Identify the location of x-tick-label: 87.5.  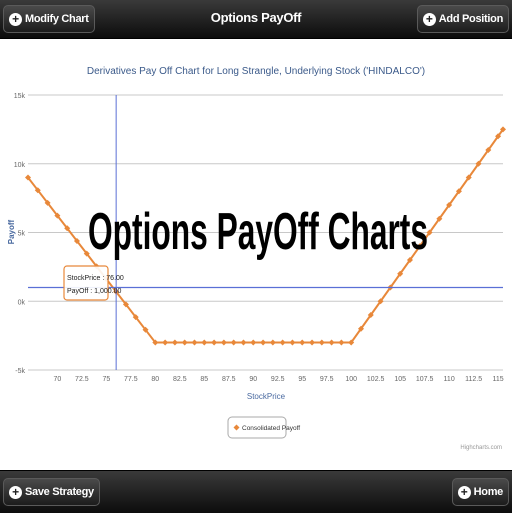
(229, 379).